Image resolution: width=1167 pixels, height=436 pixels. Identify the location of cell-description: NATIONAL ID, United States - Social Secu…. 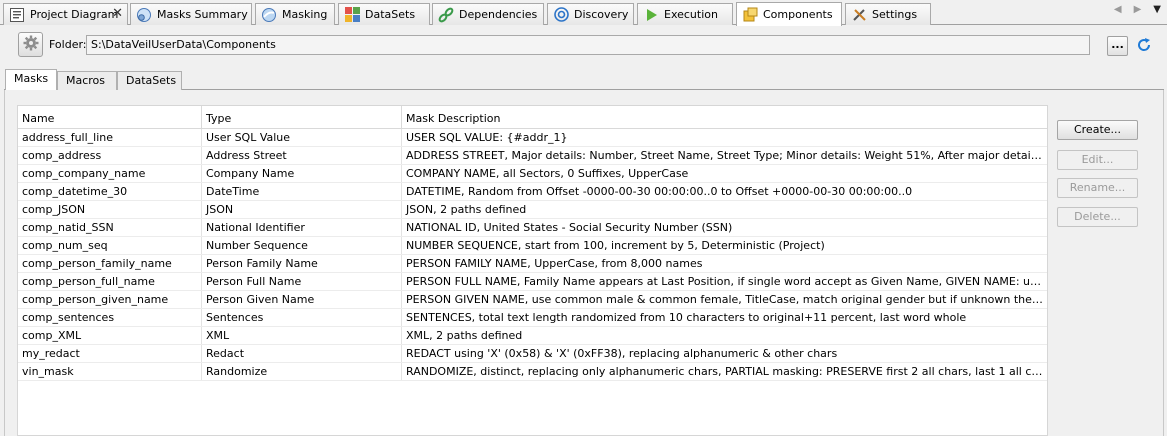
(569, 227).